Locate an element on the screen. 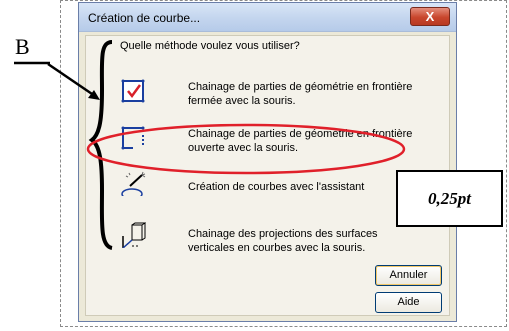  annotation-note-box: 0,25pt is located at coordinates (449, 198).